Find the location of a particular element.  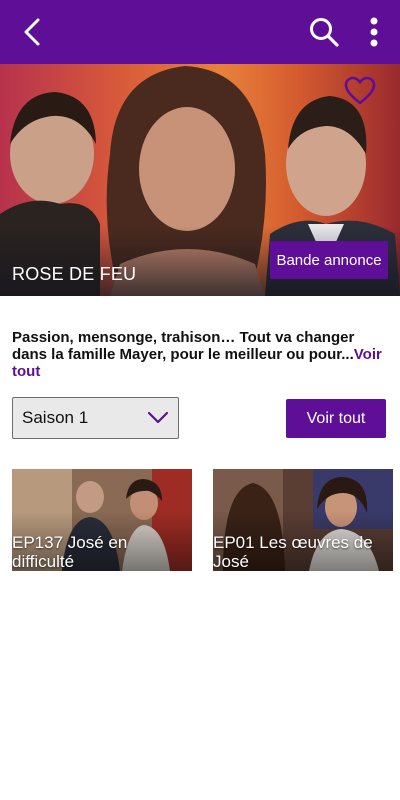

season-select: Saison 1 is located at coordinates (95, 418).